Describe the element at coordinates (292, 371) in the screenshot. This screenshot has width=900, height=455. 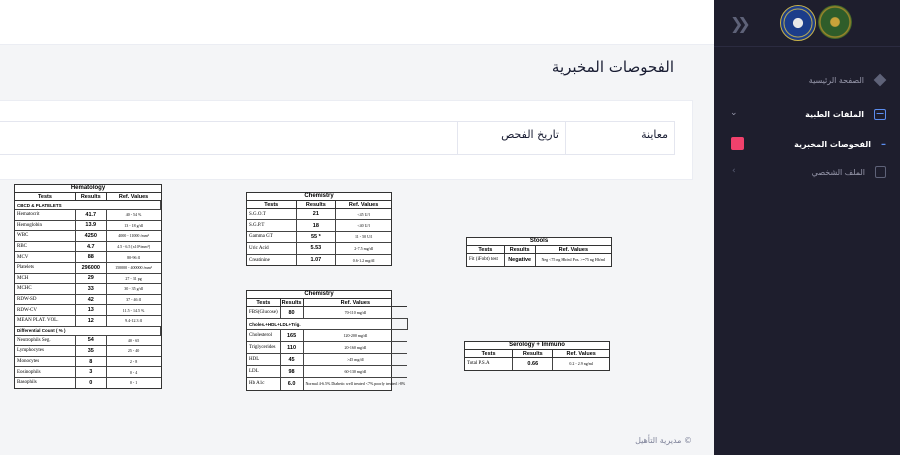
I see `test-result: 98` at that location.